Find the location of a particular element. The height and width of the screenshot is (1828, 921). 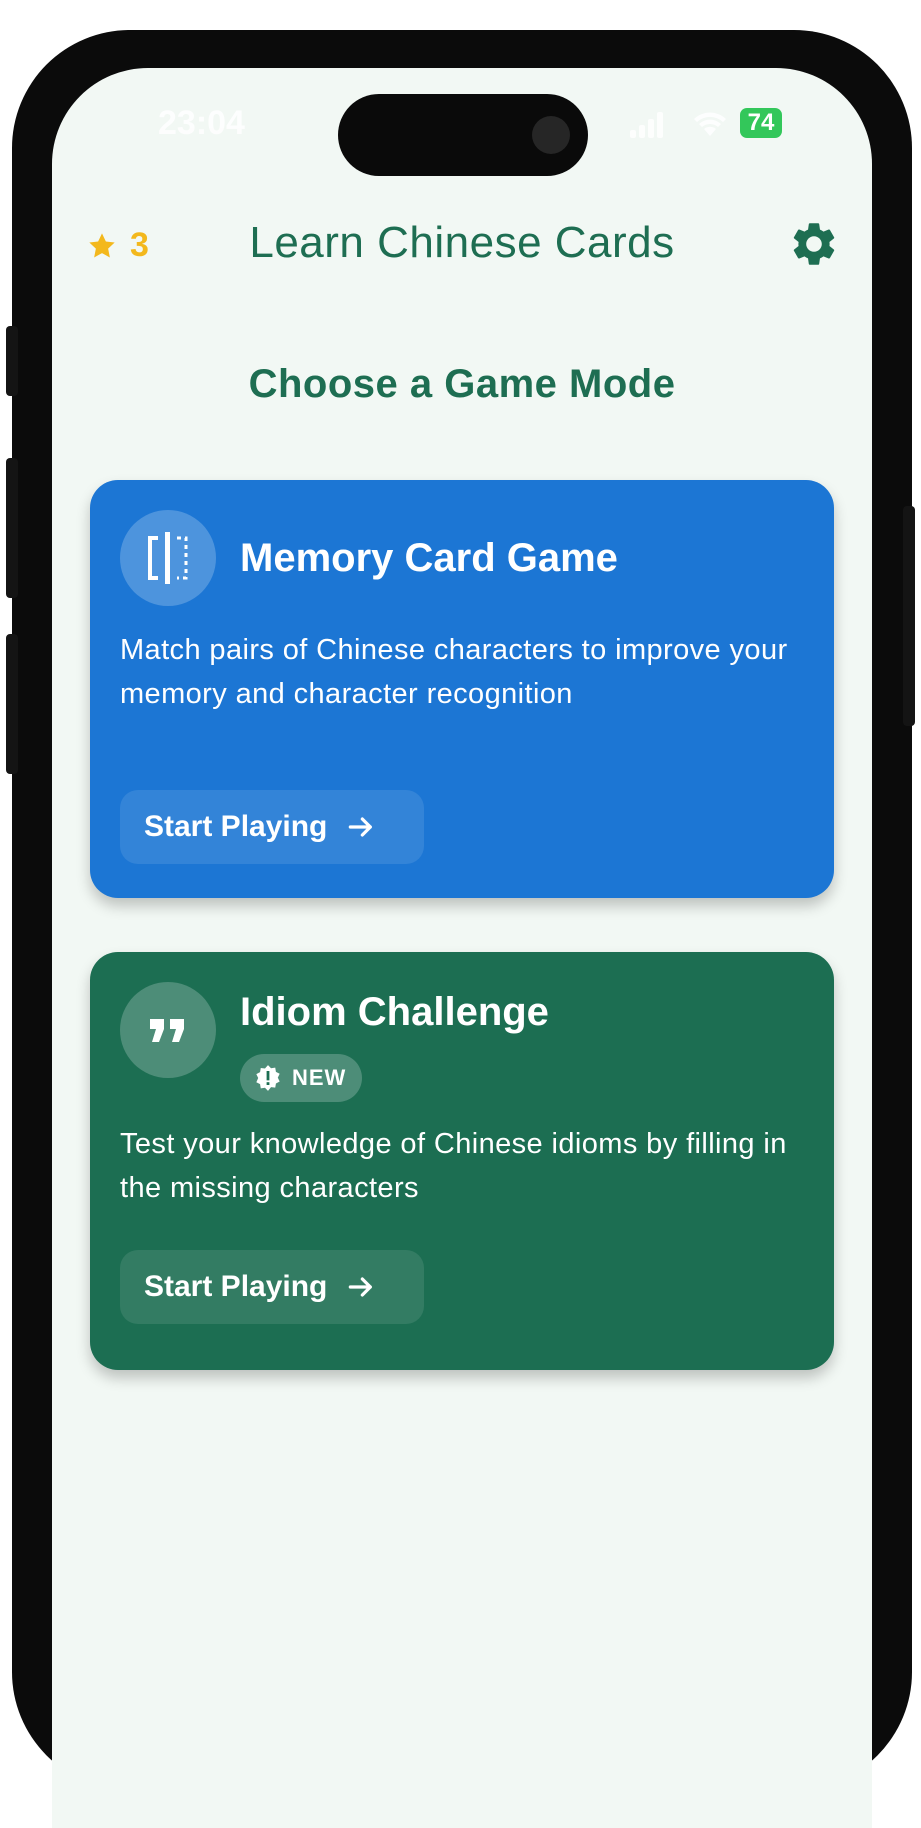

new-releases-icon is located at coordinates (268, 1078).